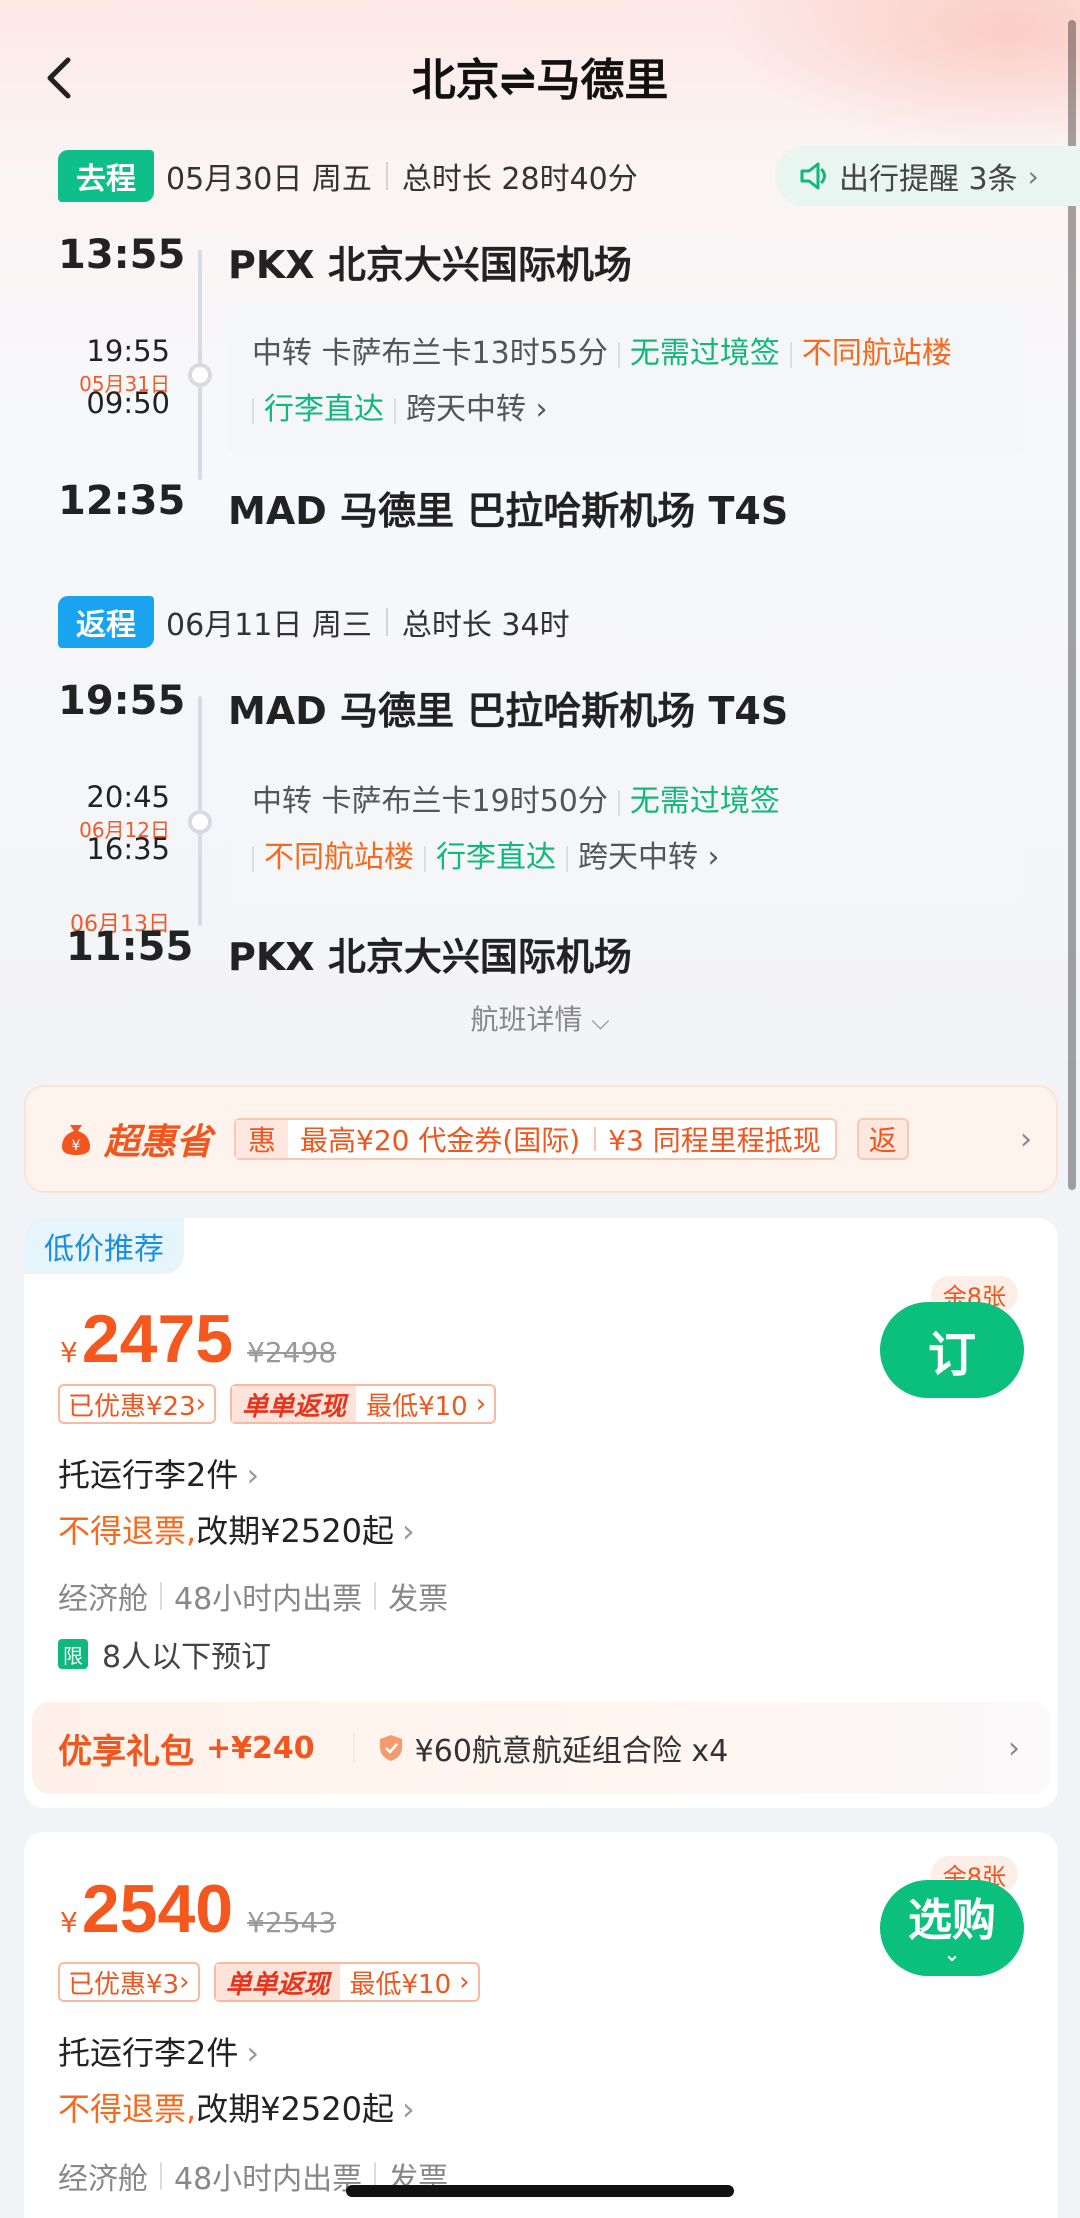 The height and width of the screenshot is (2218, 1080). Describe the element at coordinates (132, 1406) in the screenshot. I see `discount-label: 已优惠¥23` at that location.